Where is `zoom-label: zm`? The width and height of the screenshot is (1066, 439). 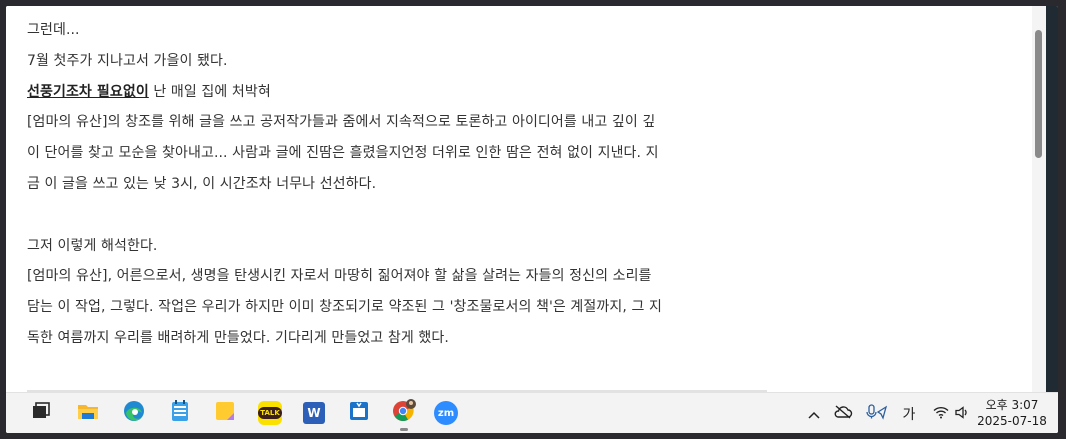 zoom-label: zm is located at coordinates (446, 413).